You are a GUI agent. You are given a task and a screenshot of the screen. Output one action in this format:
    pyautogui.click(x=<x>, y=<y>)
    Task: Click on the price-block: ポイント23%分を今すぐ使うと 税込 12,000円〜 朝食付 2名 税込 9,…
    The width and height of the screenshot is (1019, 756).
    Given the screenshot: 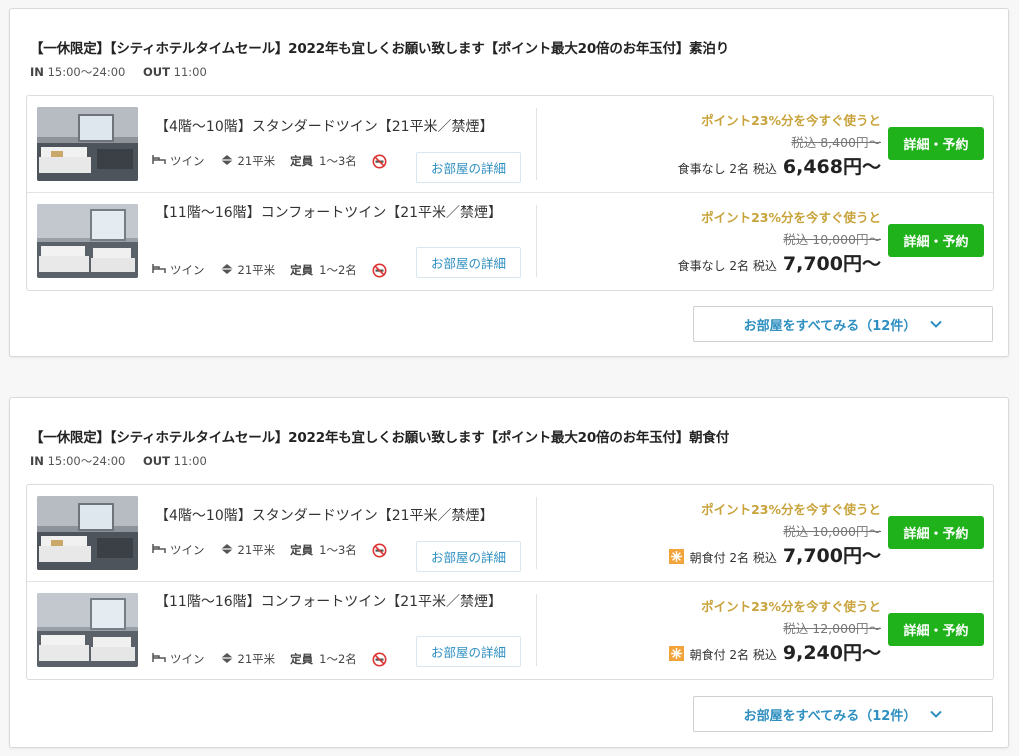 What is the action you would take?
    pyautogui.click(x=751, y=630)
    